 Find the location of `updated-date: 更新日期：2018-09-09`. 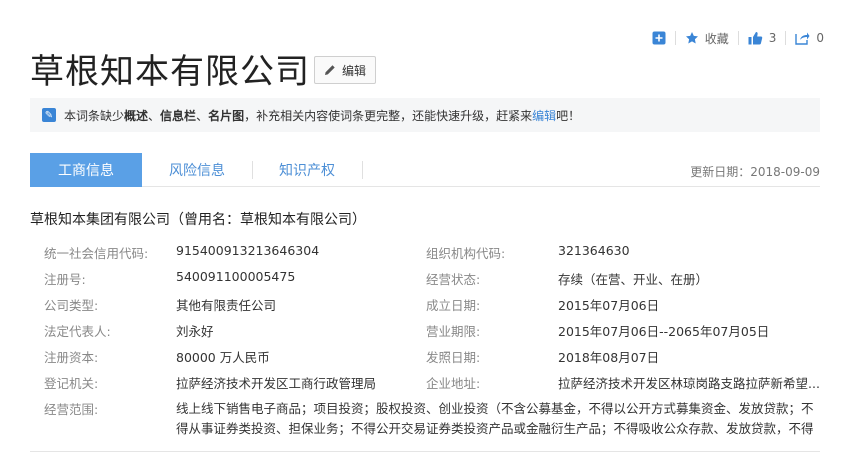

updated-date: 更新日期：2018-09-09 is located at coordinates (755, 172).